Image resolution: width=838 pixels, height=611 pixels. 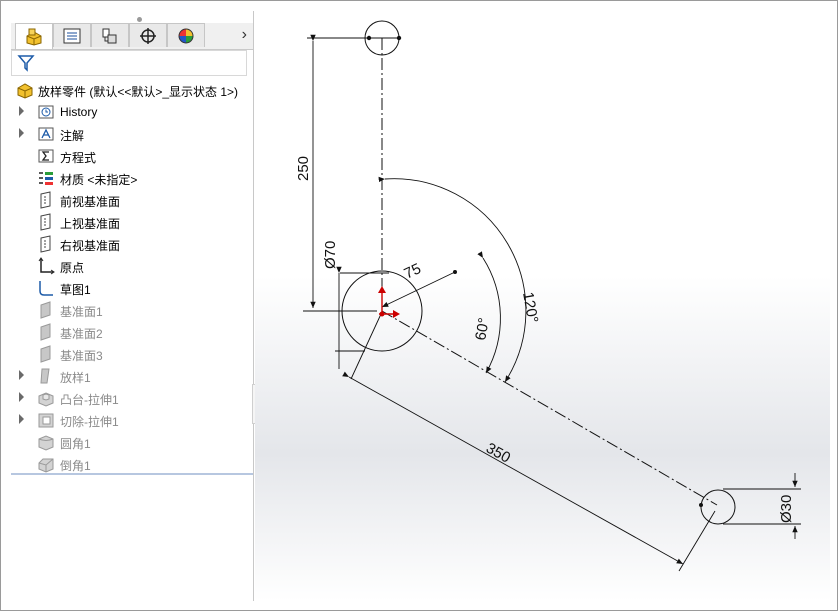 I want to click on history-folder-icon, so click(x=46, y=112).